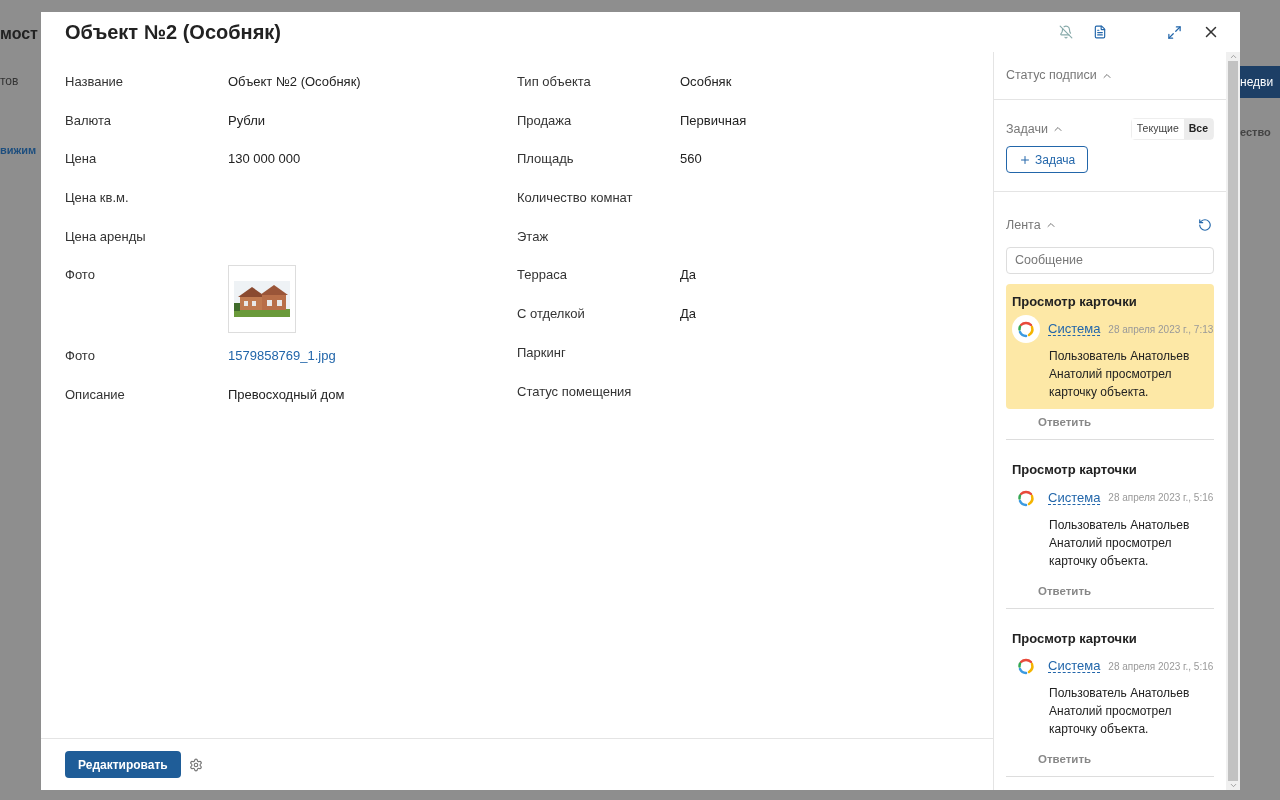  Describe the element at coordinates (542, 352) in the screenshot. I see `field-label: Паркинг` at that location.